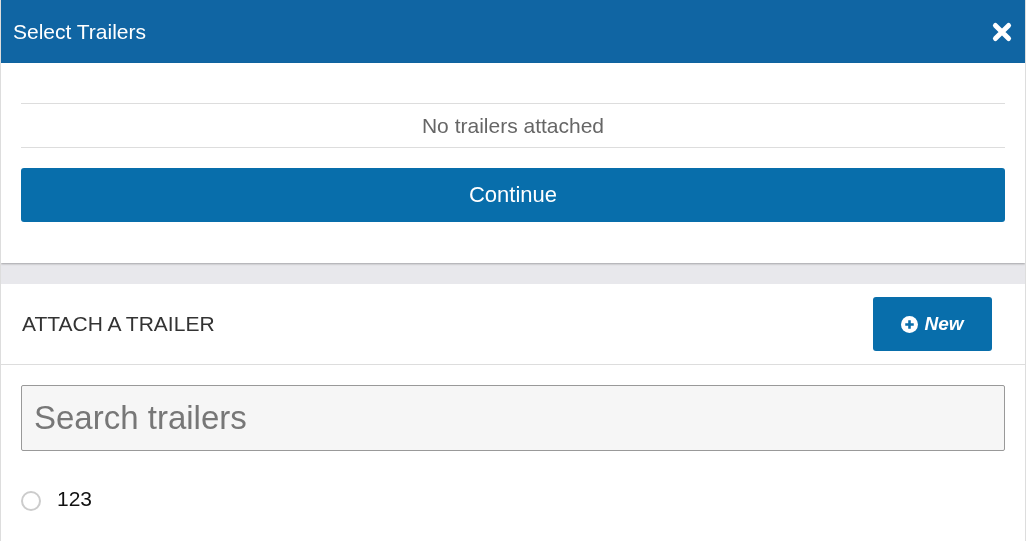 This screenshot has height=541, width=1026. I want to click on status-message: No trailers attached, so click(513, 125).